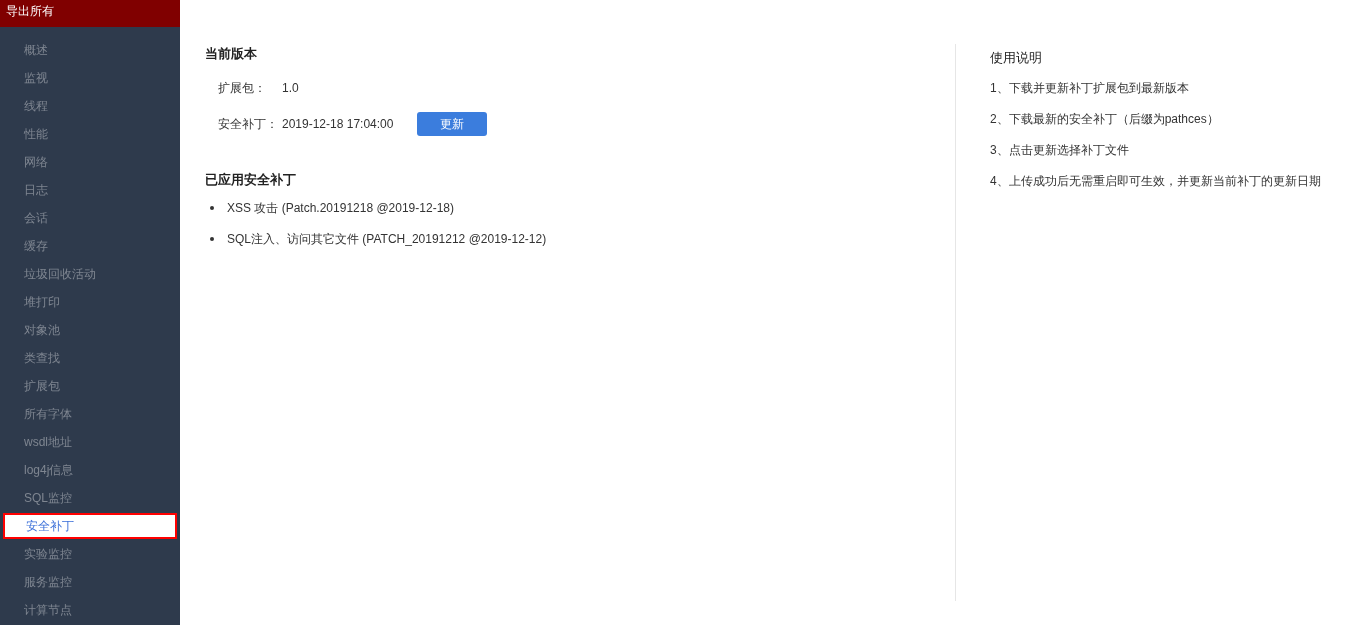 This screenshot has height=625, width=1366. I want to click on sidebar-item: 监视, so click(90, 78).